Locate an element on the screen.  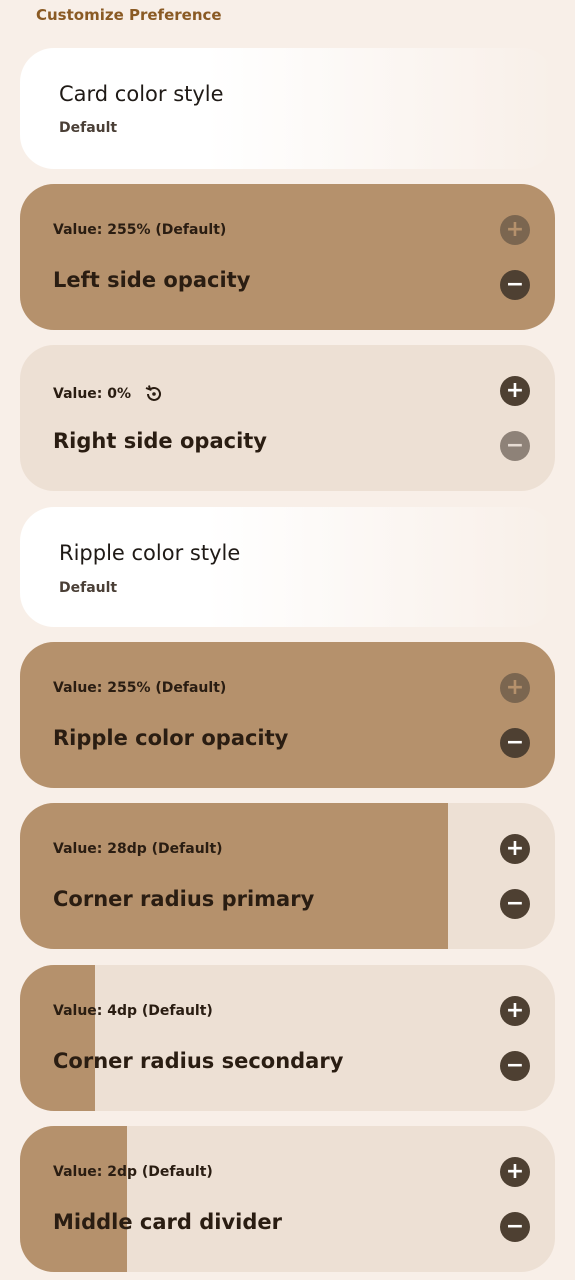
value-text: Value: 28dp (Default) is located at coordinates (138, 849).